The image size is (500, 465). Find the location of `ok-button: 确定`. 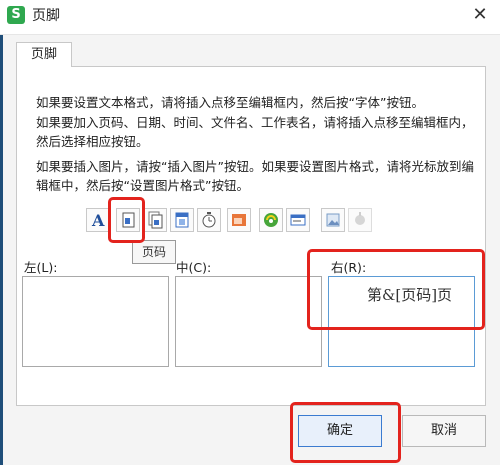

ok-button: 确定 is located at coordinates (340, 431).